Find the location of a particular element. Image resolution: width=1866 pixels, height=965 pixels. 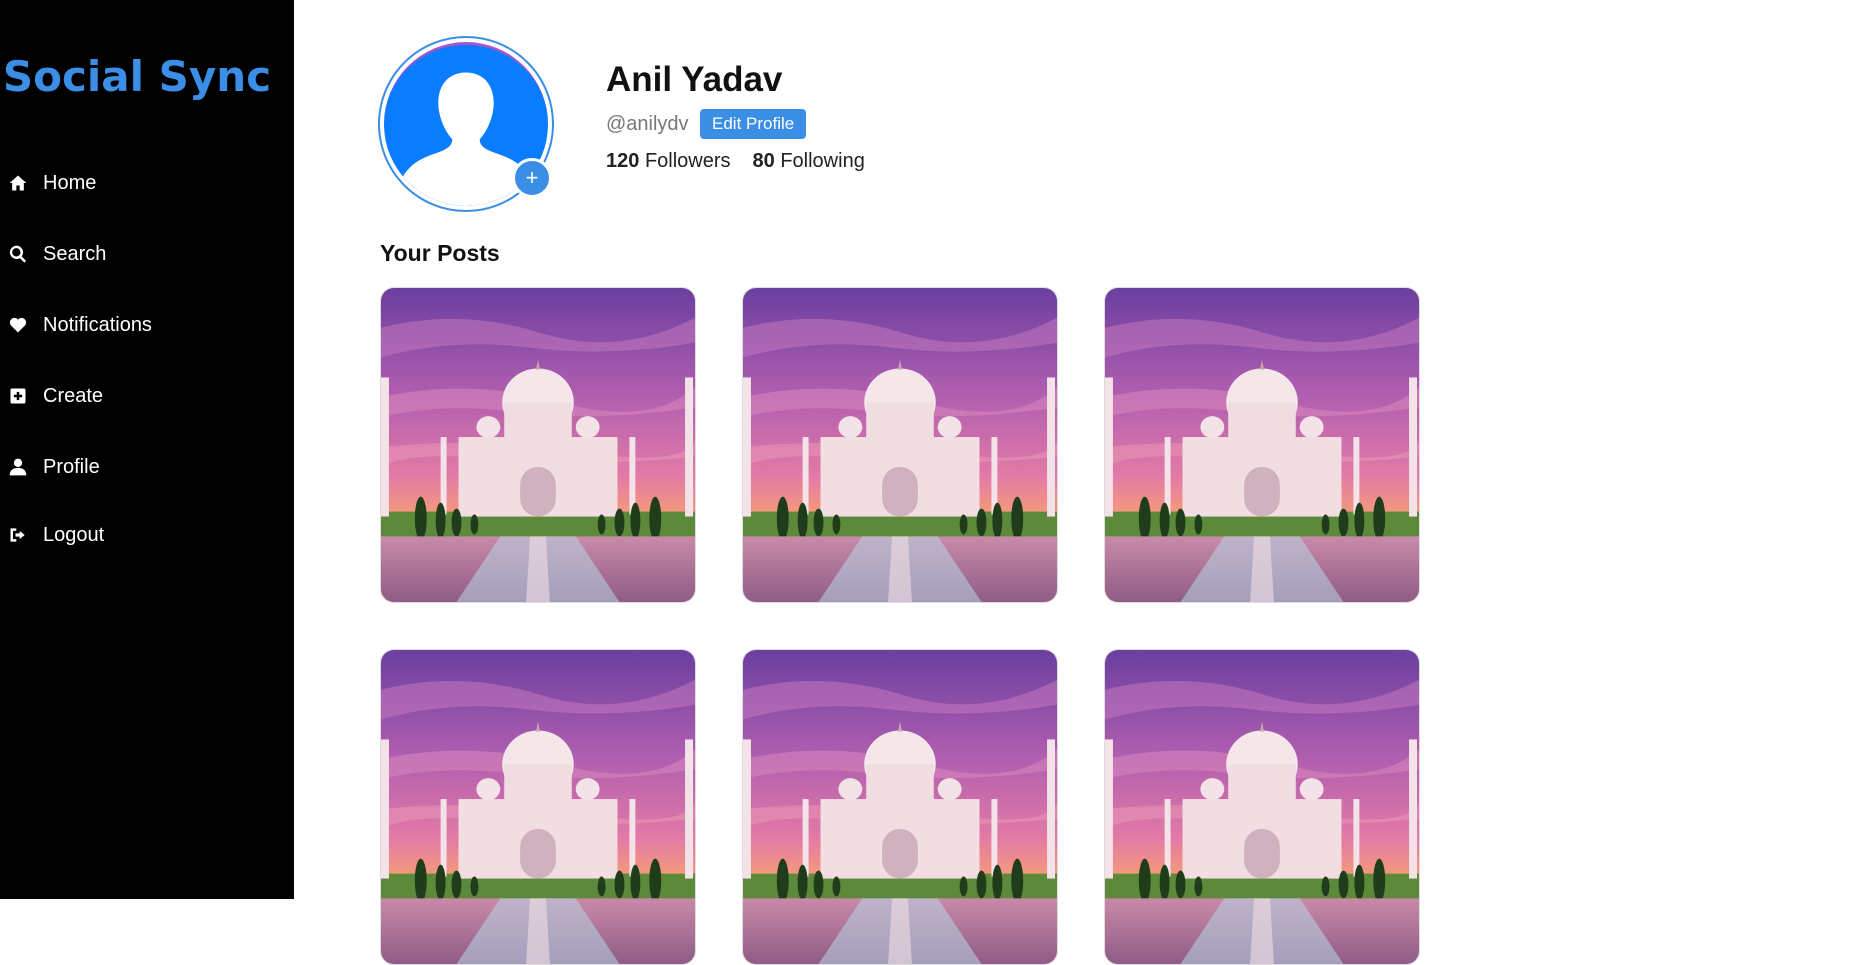

avatar-ring: + is located at coordinates (466, 124).